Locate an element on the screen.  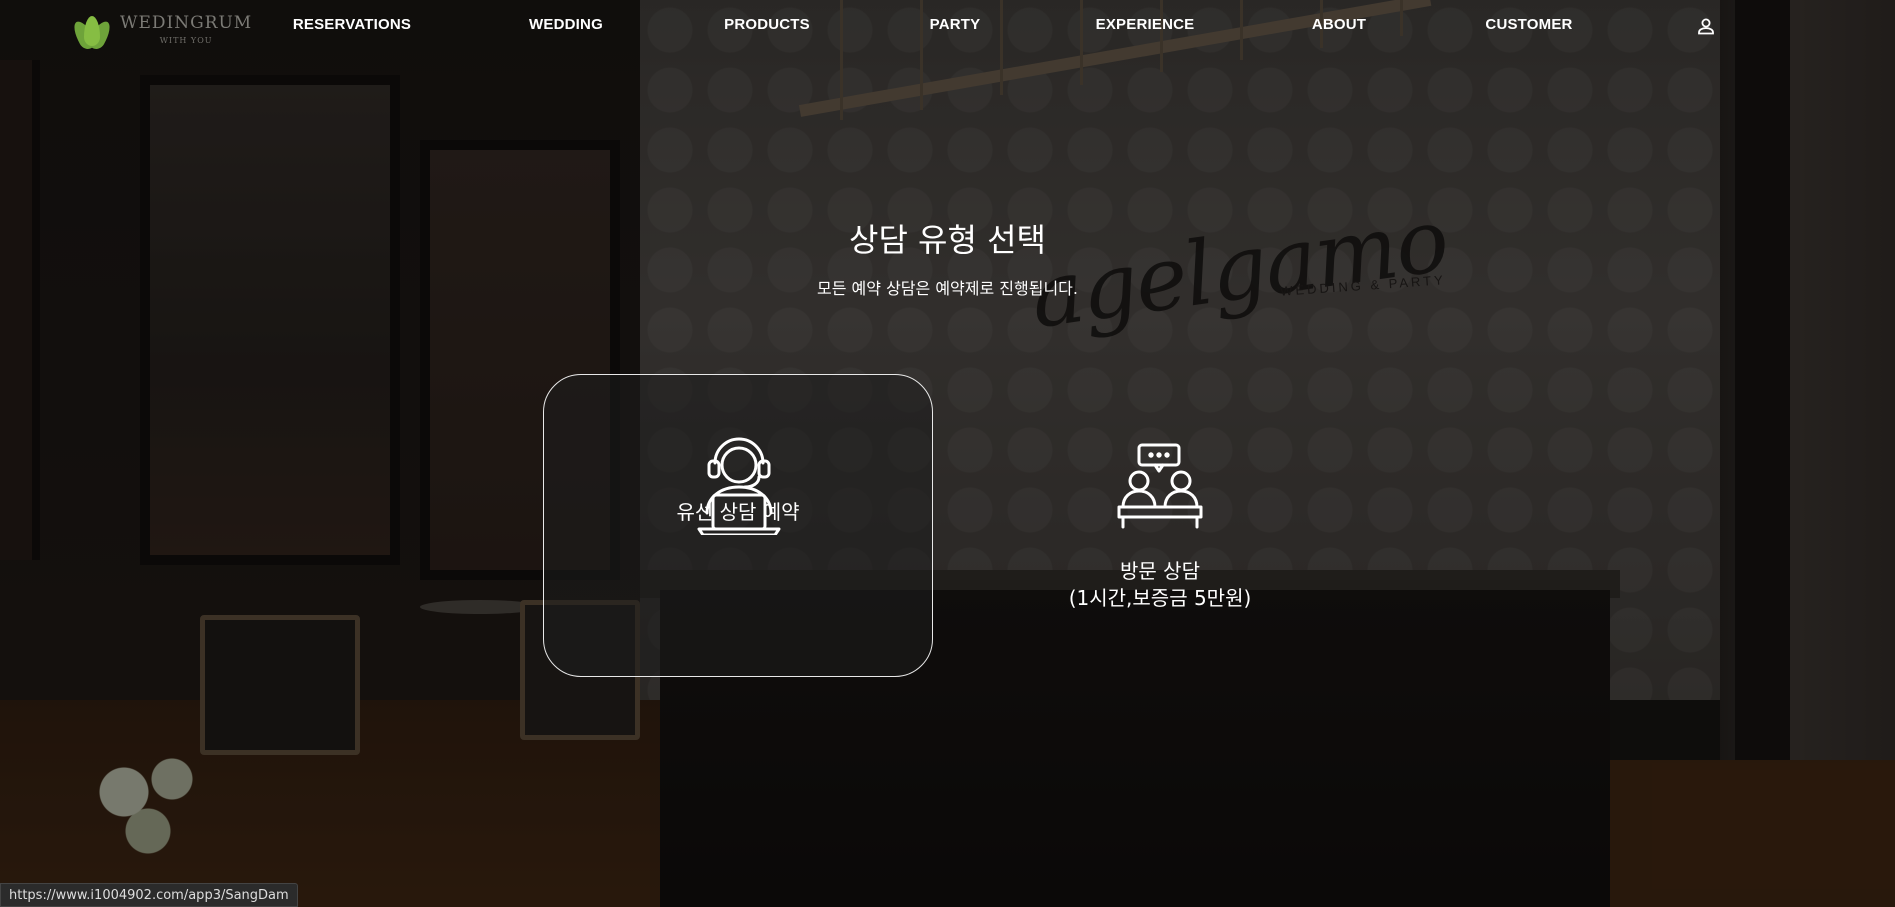
nav-reservations: RESERVATIONS is located at coordinates (352, 24).